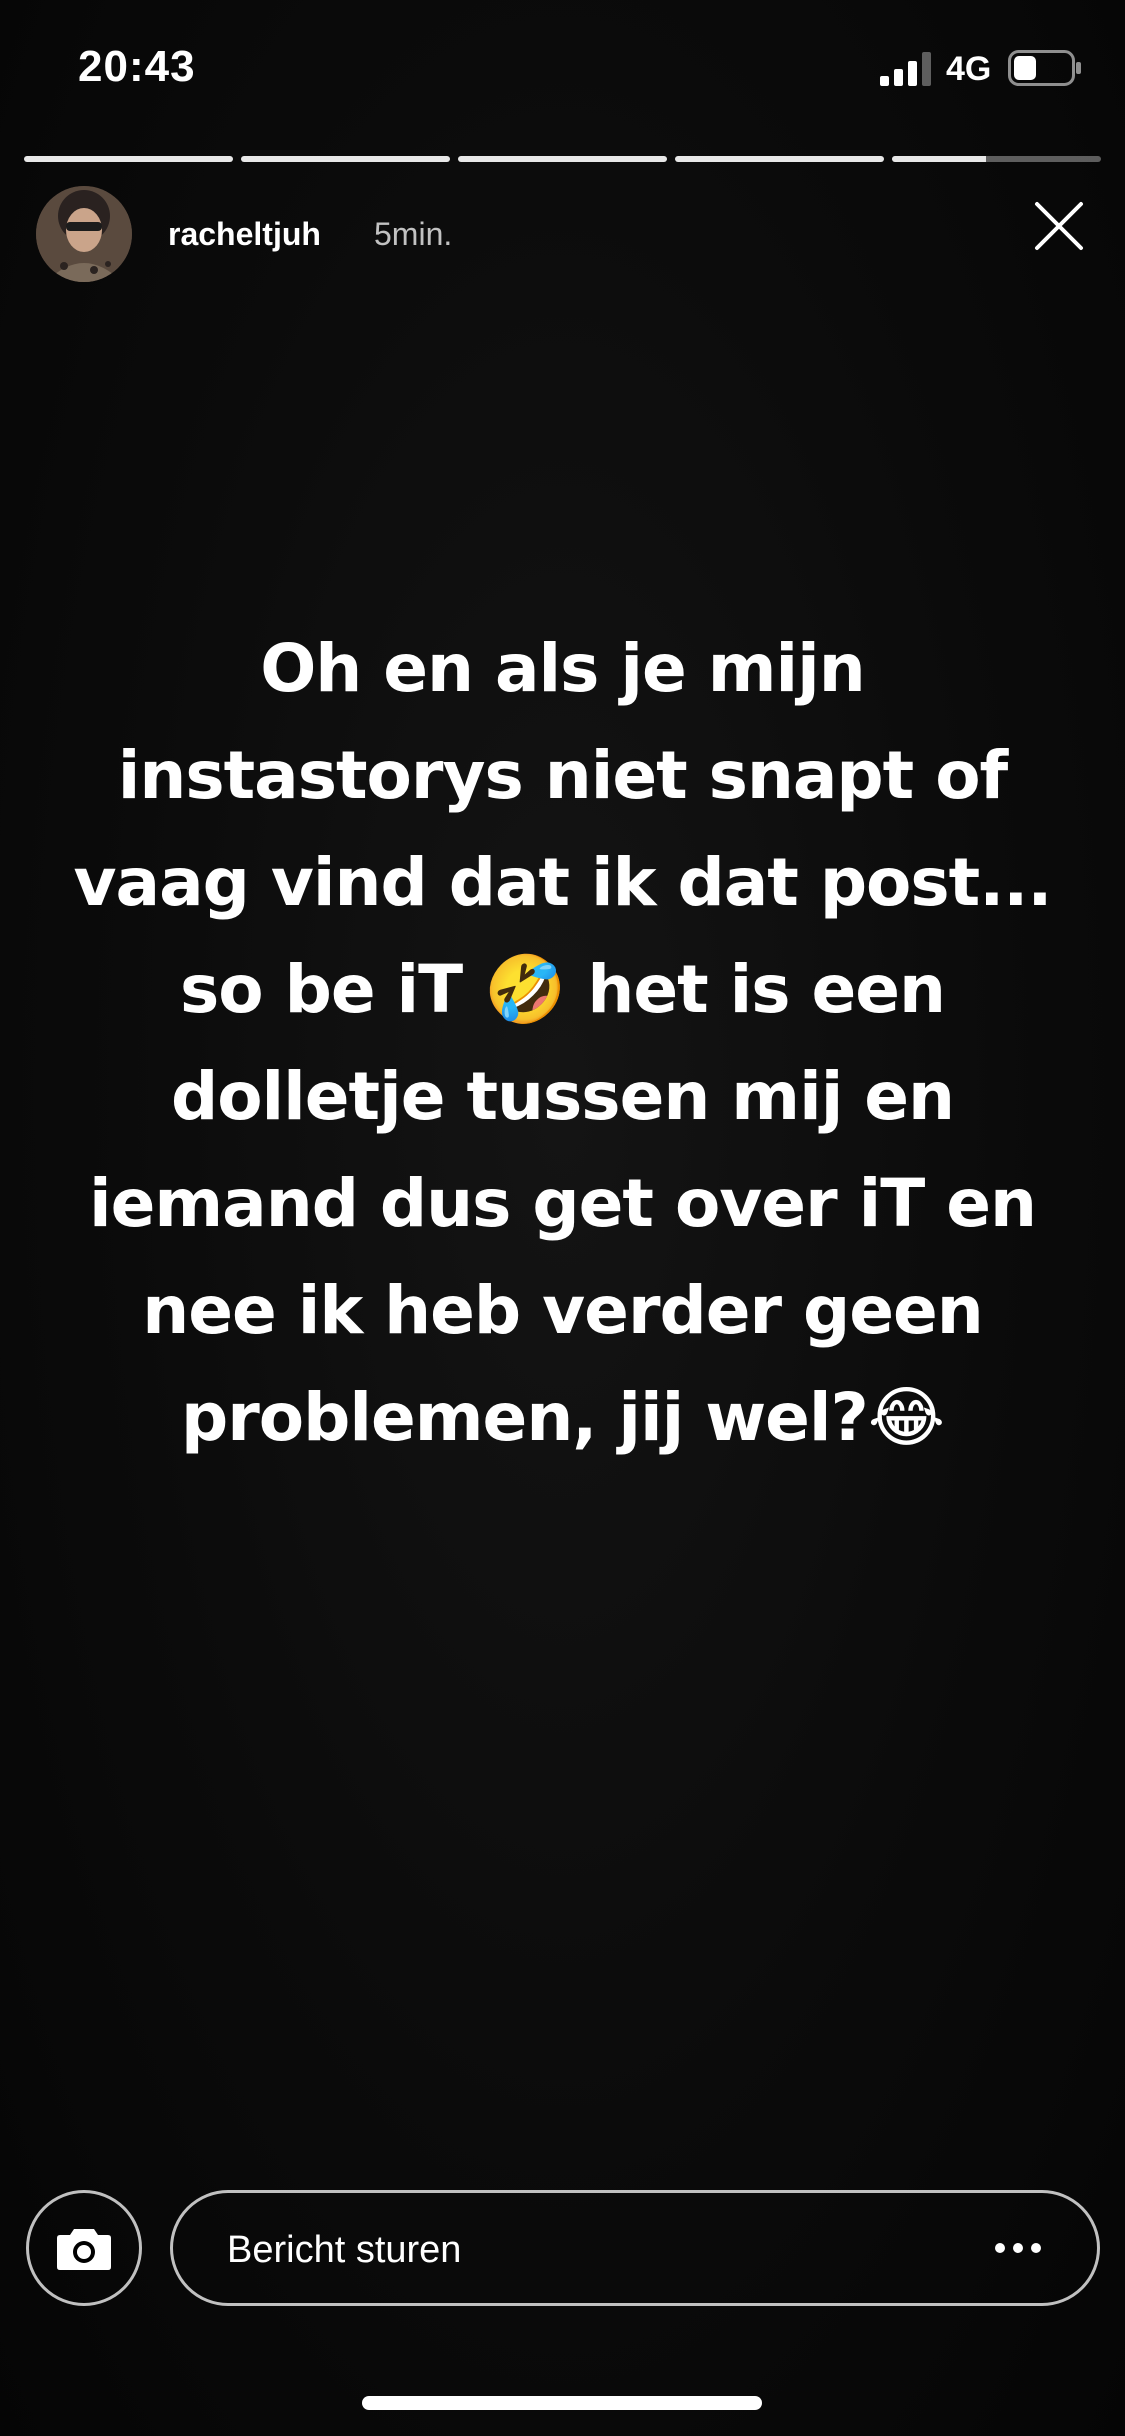 This screenshot has height=2436, width=1125. What do you see at coordinates (562, 234) in the screenshot?
I see `story-header: racheltjuh 5min.` at bounding box center [562, 234].